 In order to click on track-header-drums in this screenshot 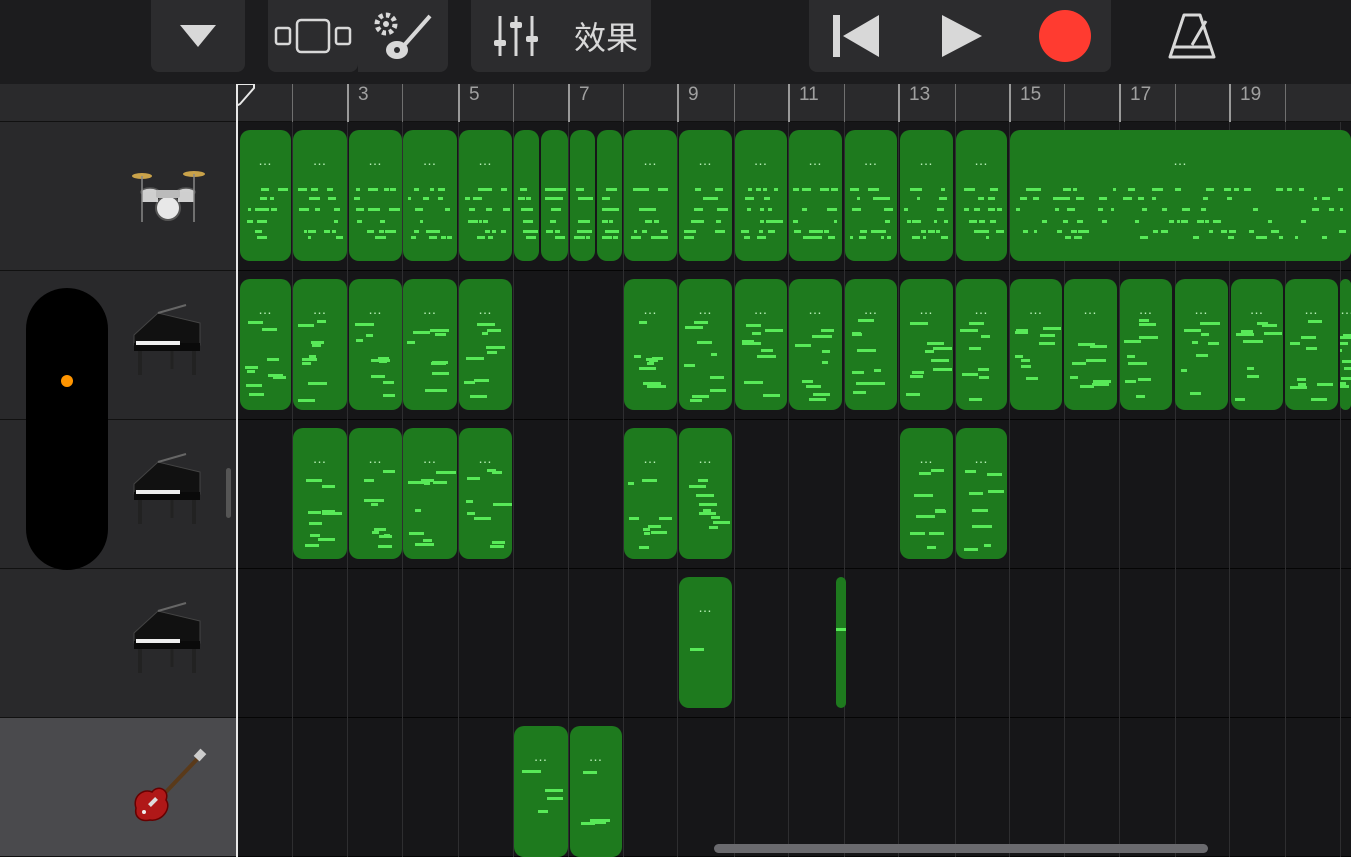, I will do `click(118, 196)`.